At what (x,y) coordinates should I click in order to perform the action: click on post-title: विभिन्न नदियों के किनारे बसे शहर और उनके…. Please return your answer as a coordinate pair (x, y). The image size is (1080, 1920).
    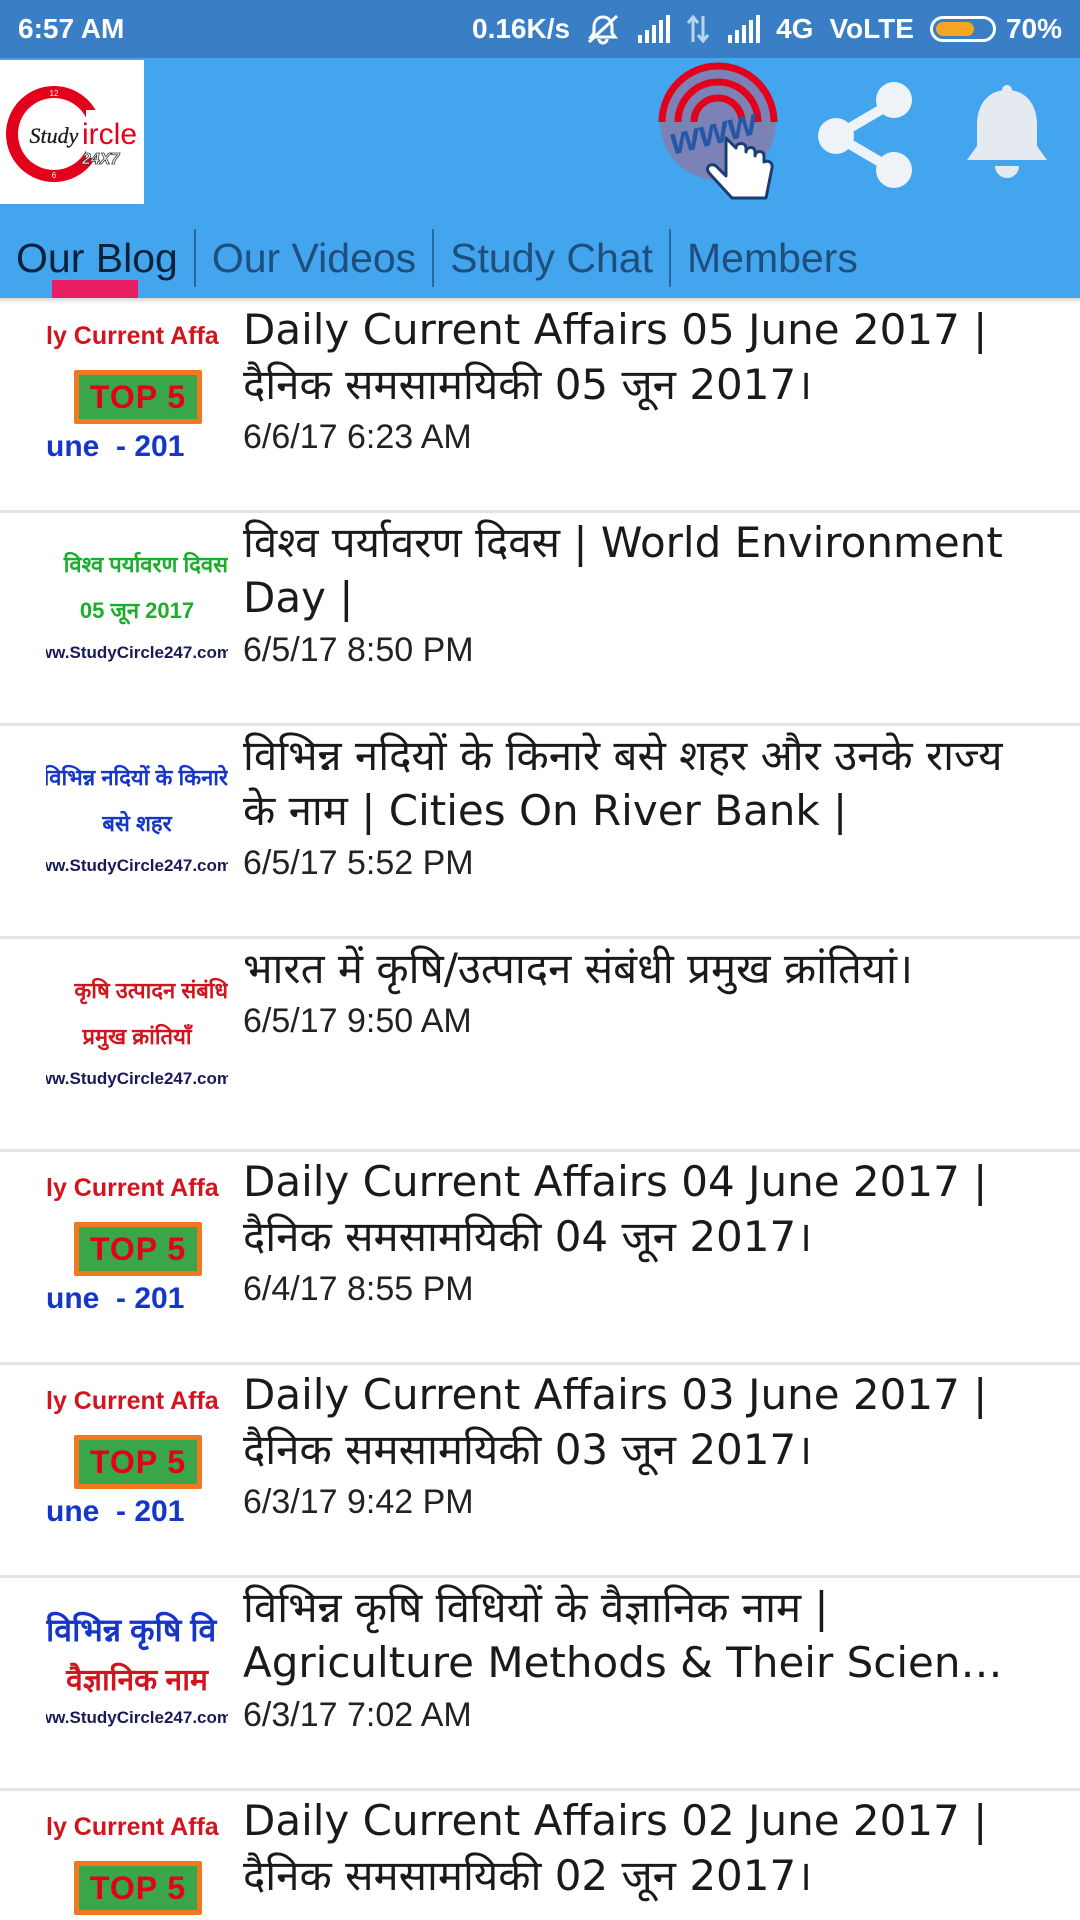
    Looking at the image, I should click on (643, 783).